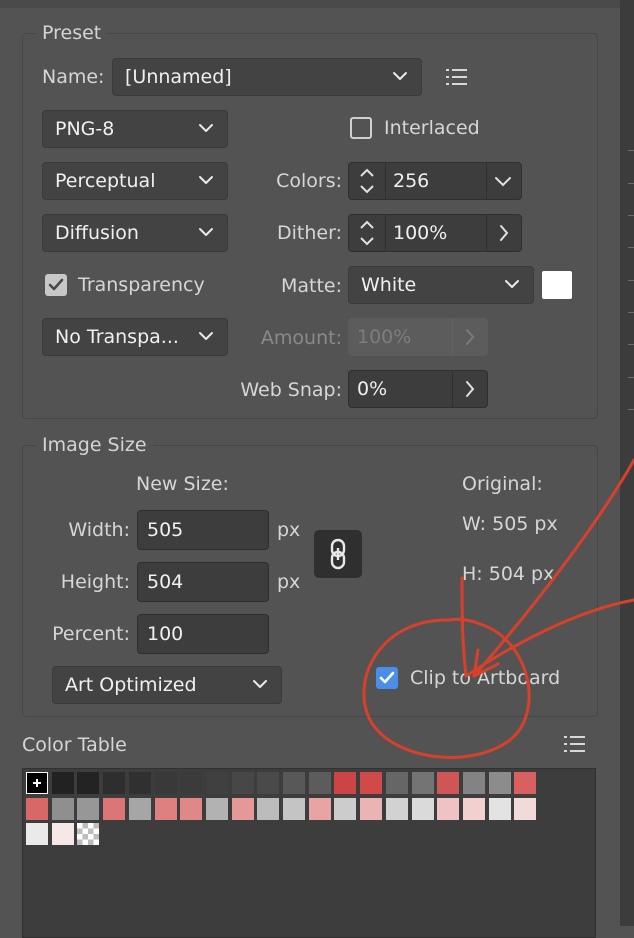  What do you see at coordinates (182, 484) in the screenshot?
I see `new-size-label: New Size:` at bounding box center [182, 484].